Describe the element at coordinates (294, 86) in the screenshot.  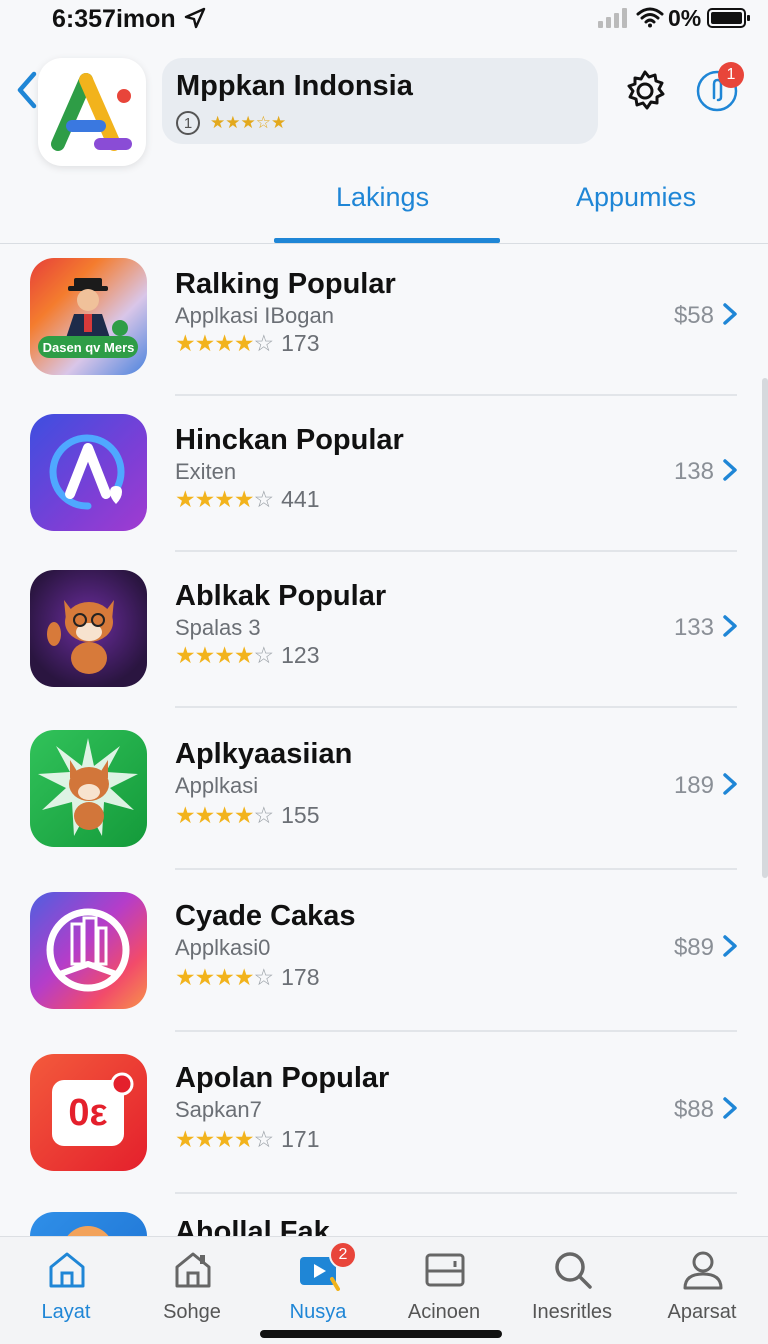
I see `page-title: Mppkan Indonsia` at that location.